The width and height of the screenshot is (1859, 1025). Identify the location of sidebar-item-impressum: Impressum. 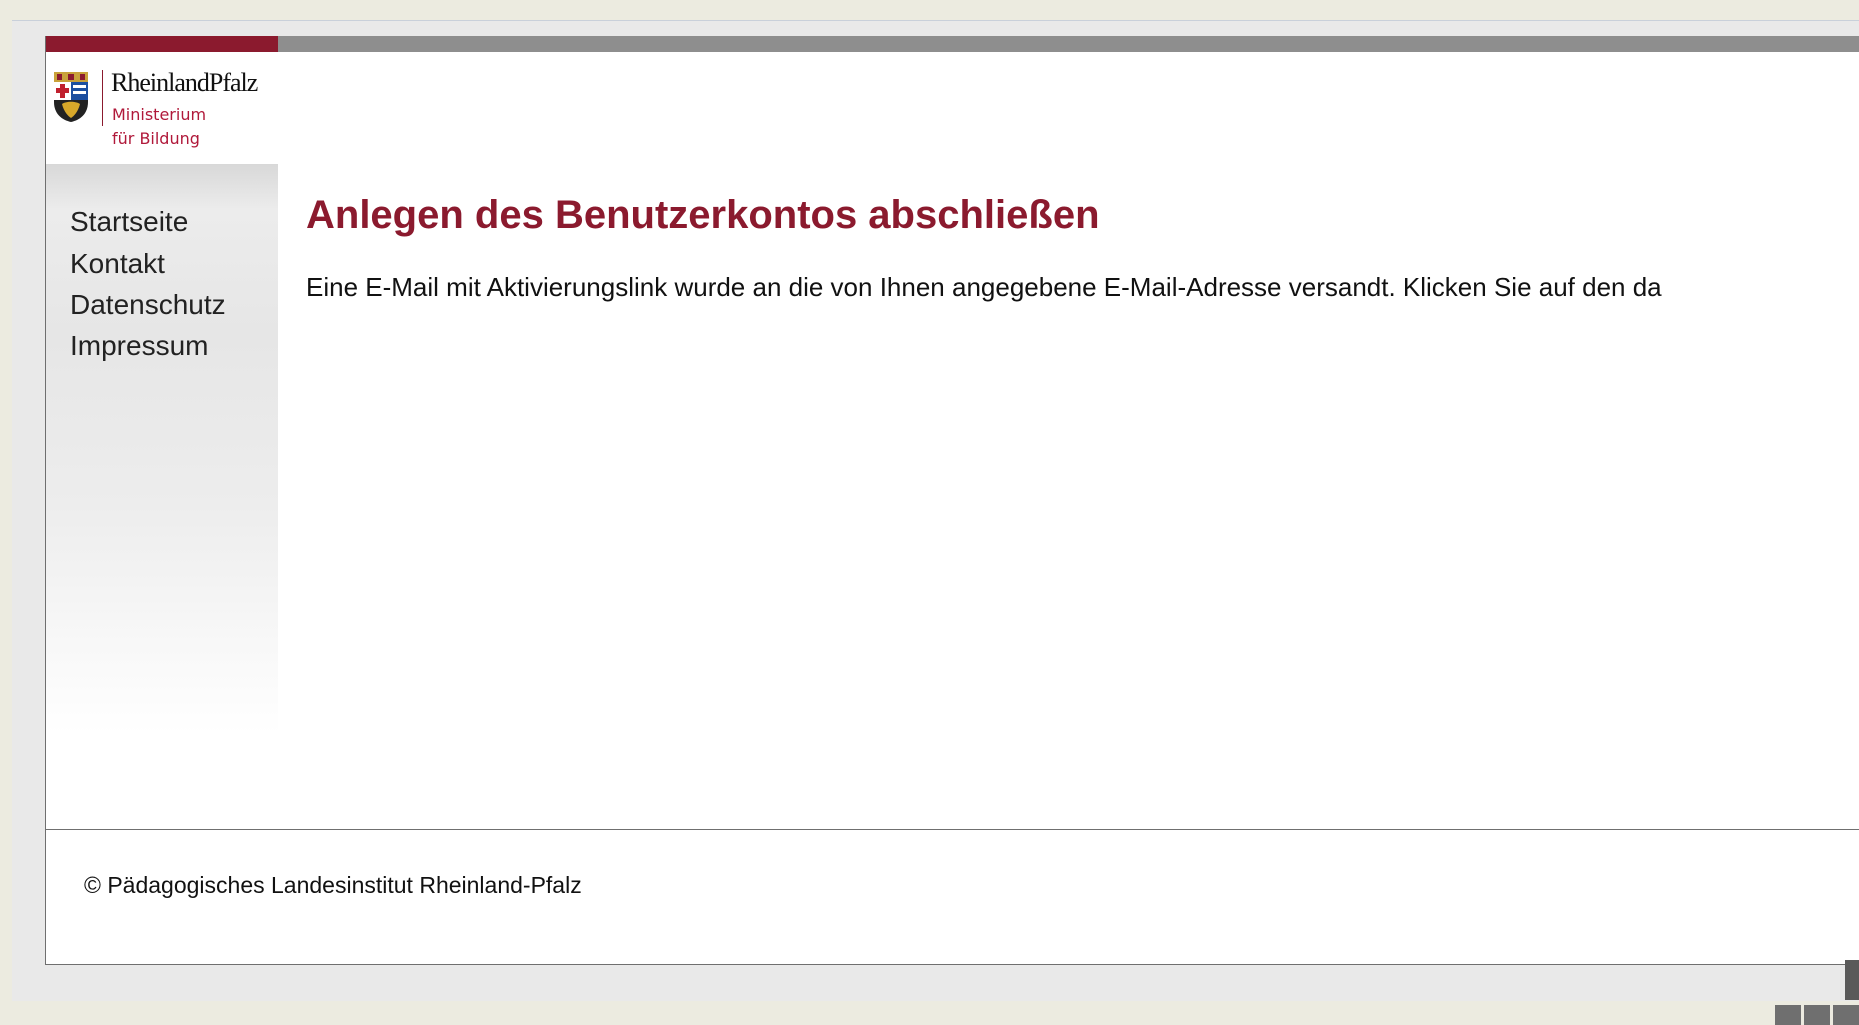
(139, 346).